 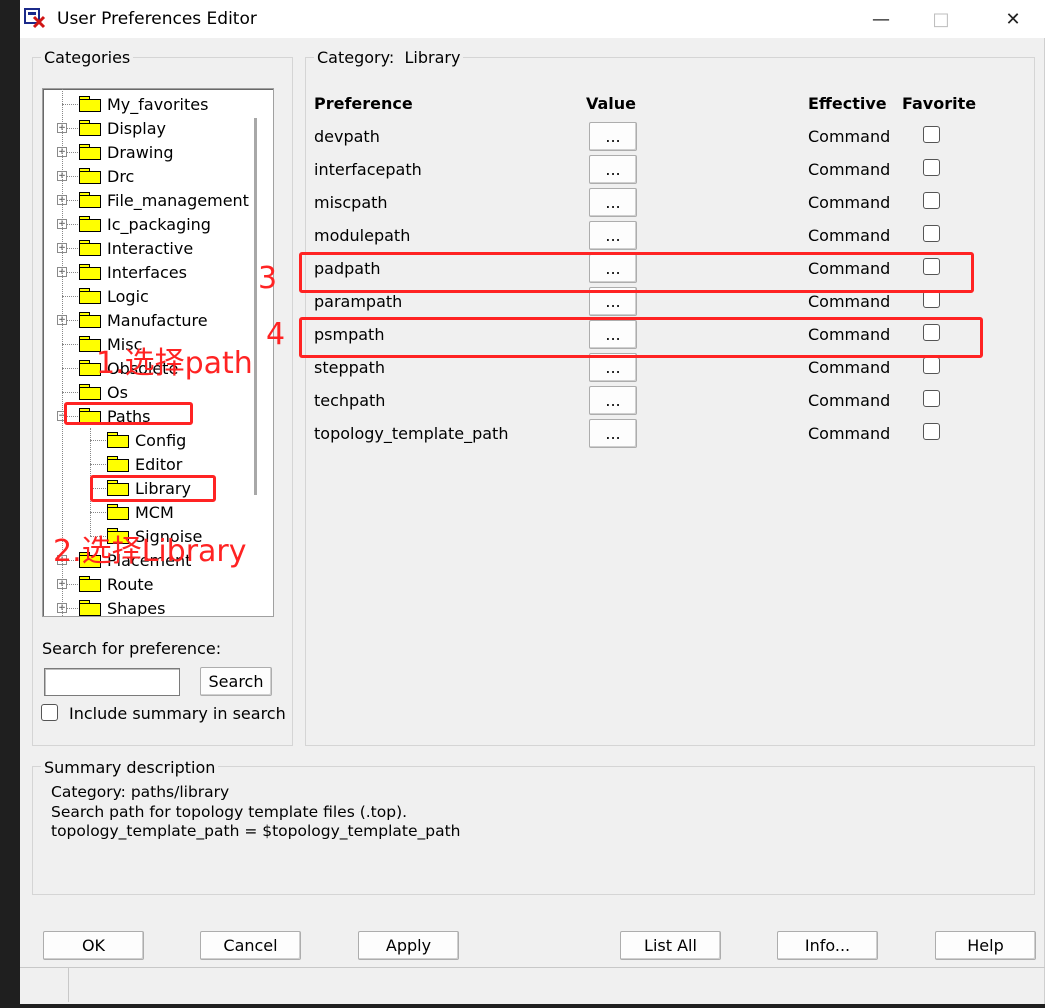 I want to click on preference-row-miscpath: miscpath... Command, so click(x=644, y=202).